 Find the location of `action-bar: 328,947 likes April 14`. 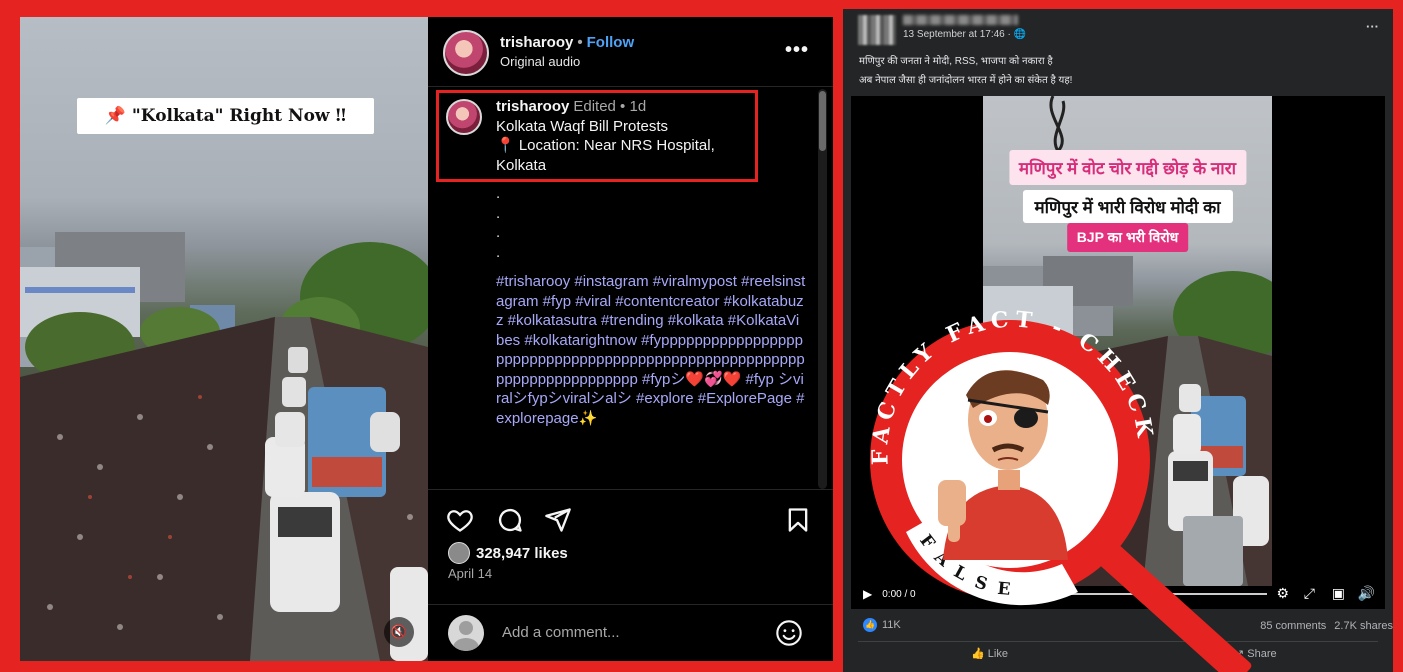

action-bar: 328,947 likes April 14 is located at coordinates (630, 546).